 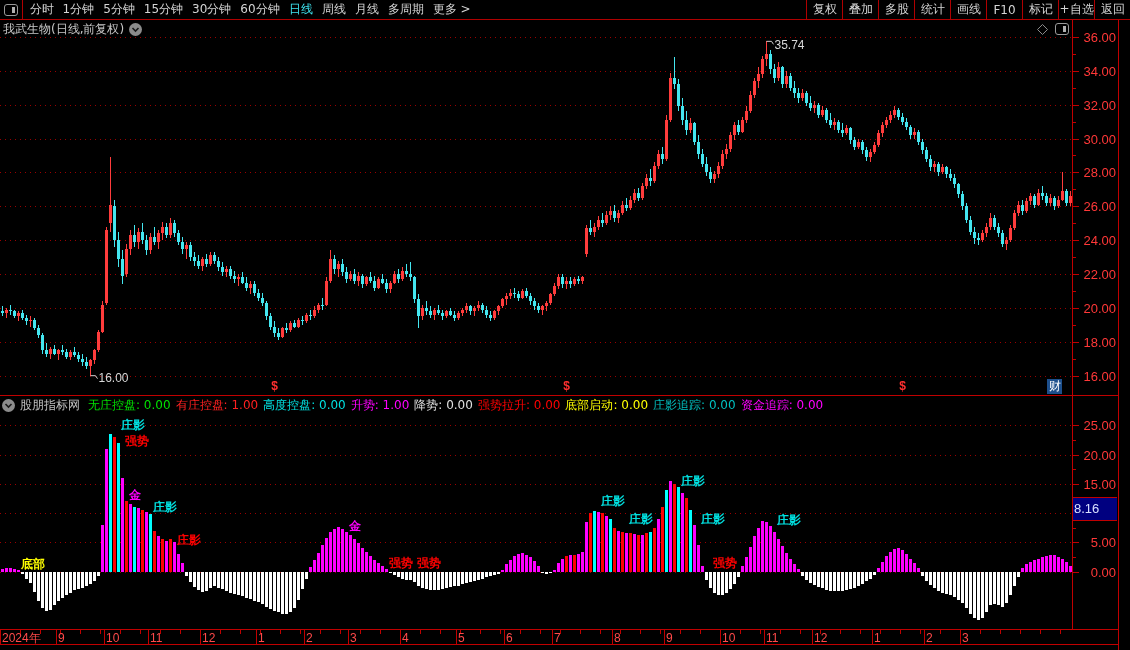 I want to click on price-axis-label: 28.00, so click(x=1099, y=173).